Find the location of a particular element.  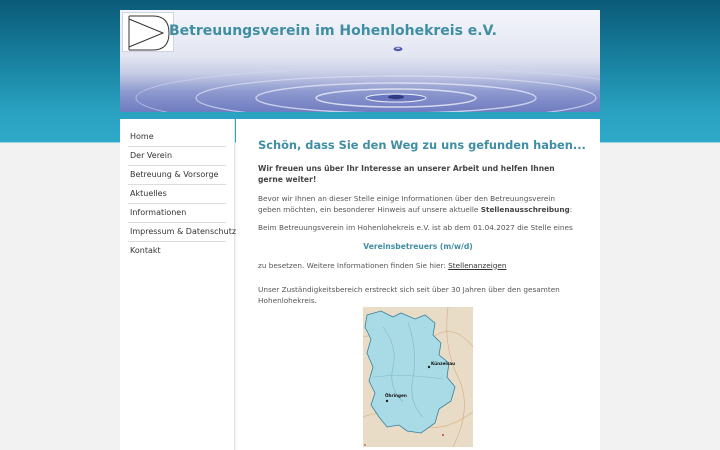

nav-item-kontakt: Kontakt is located at coordinates (177, 251).